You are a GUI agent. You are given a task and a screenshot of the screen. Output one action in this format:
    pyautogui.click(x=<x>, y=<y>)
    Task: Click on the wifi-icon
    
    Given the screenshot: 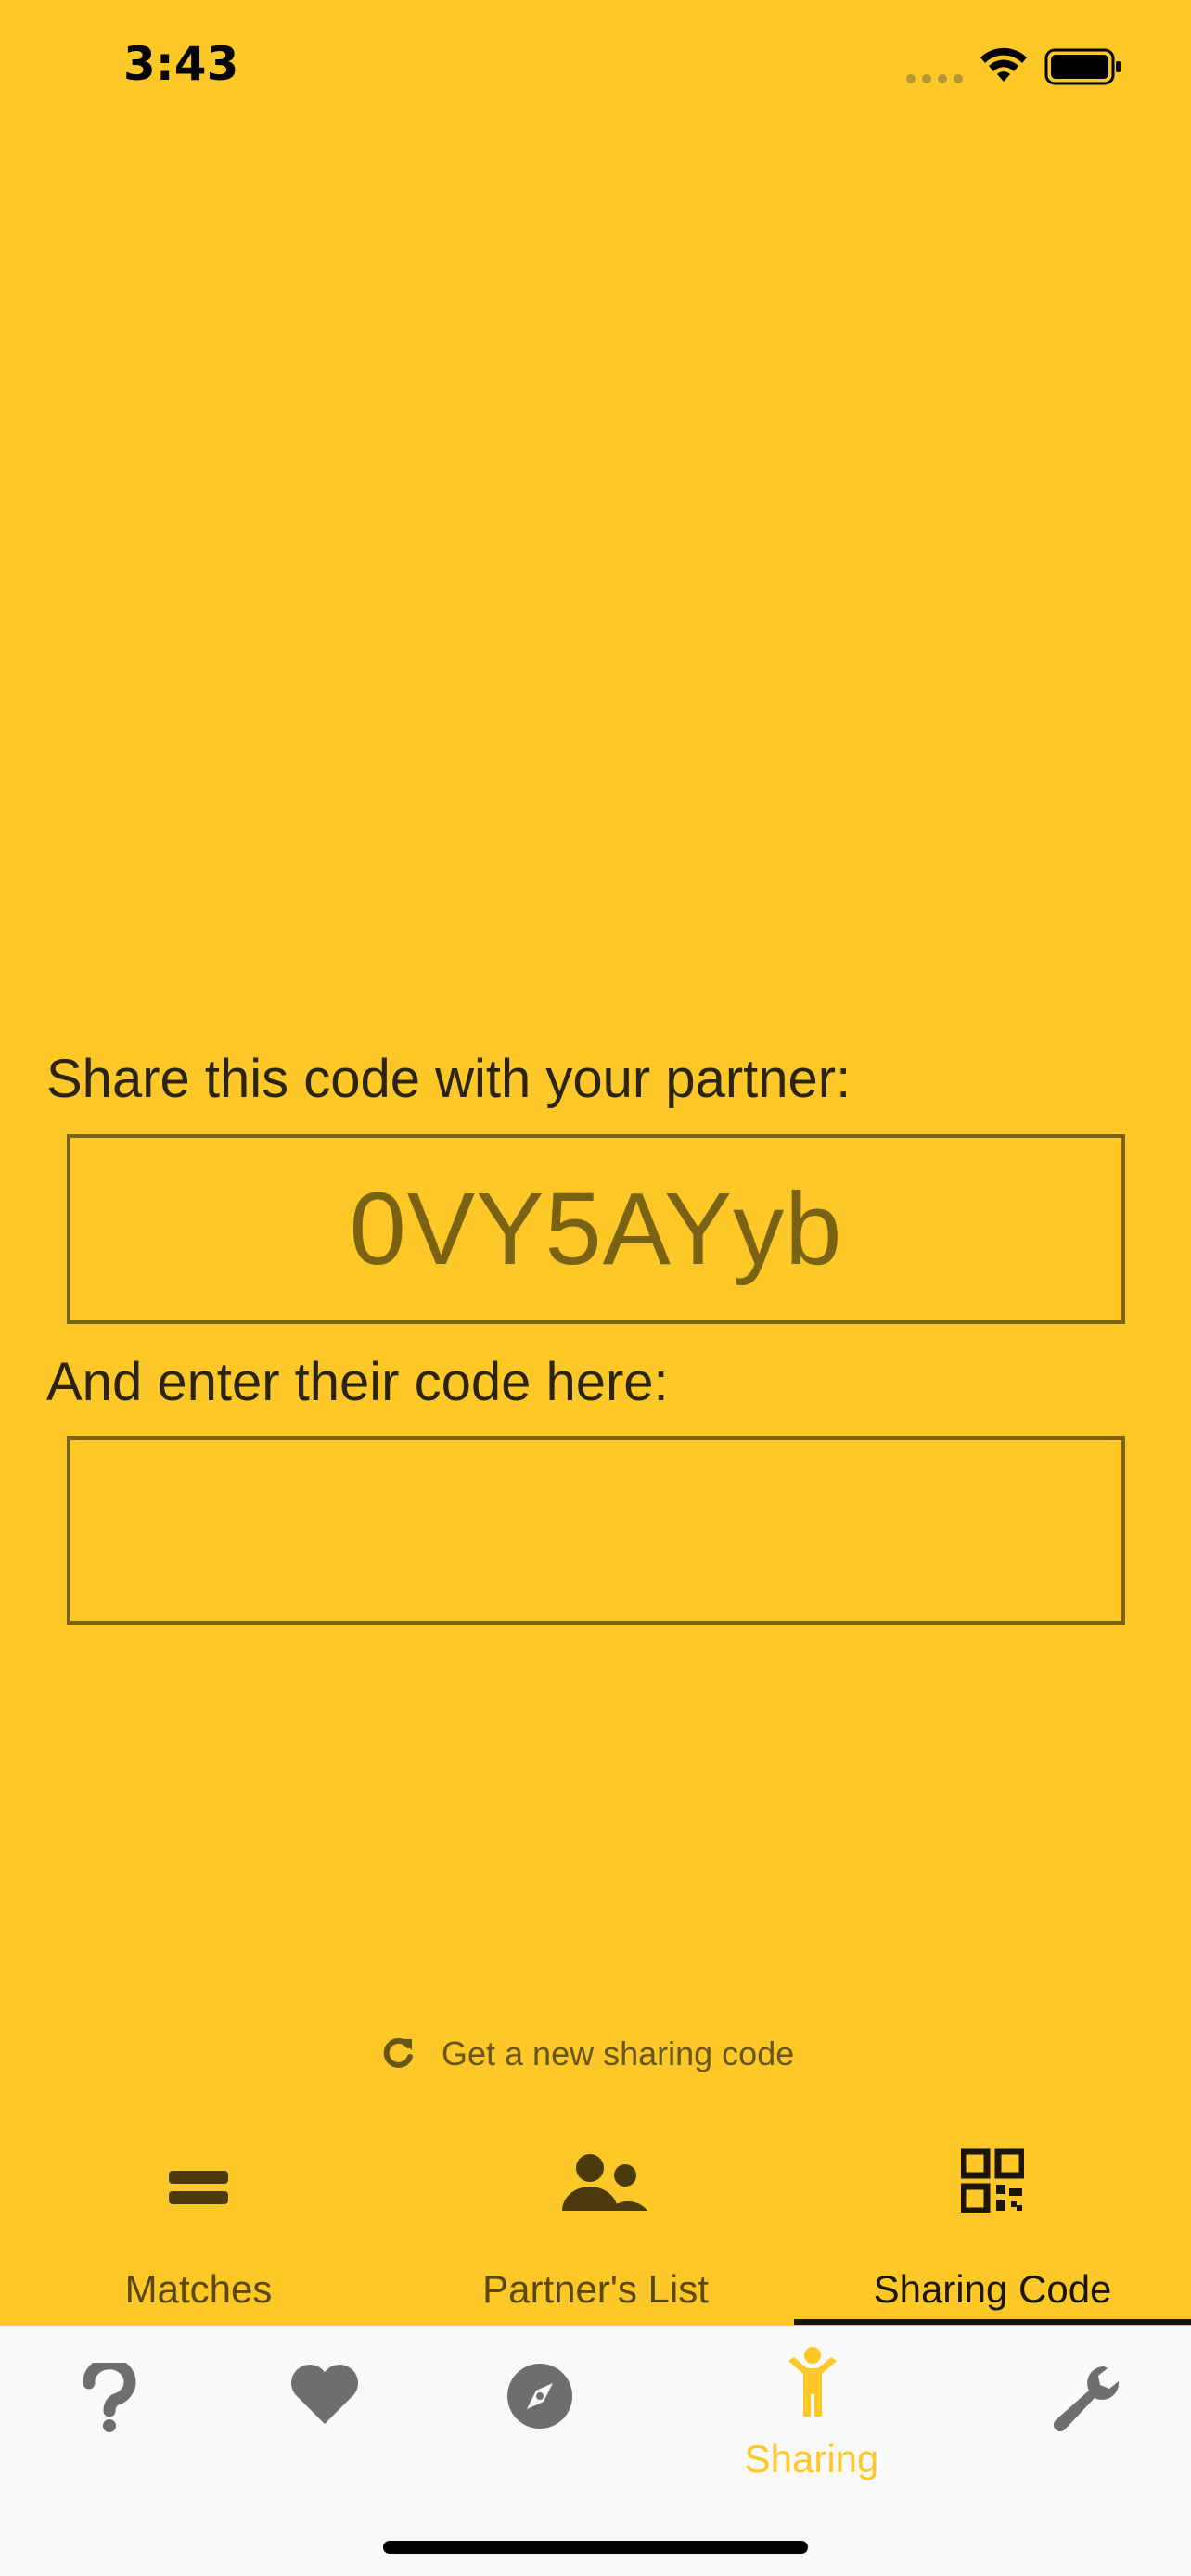 What is the action you would take?
    pyautogui.click(x=1003, y=64)
    